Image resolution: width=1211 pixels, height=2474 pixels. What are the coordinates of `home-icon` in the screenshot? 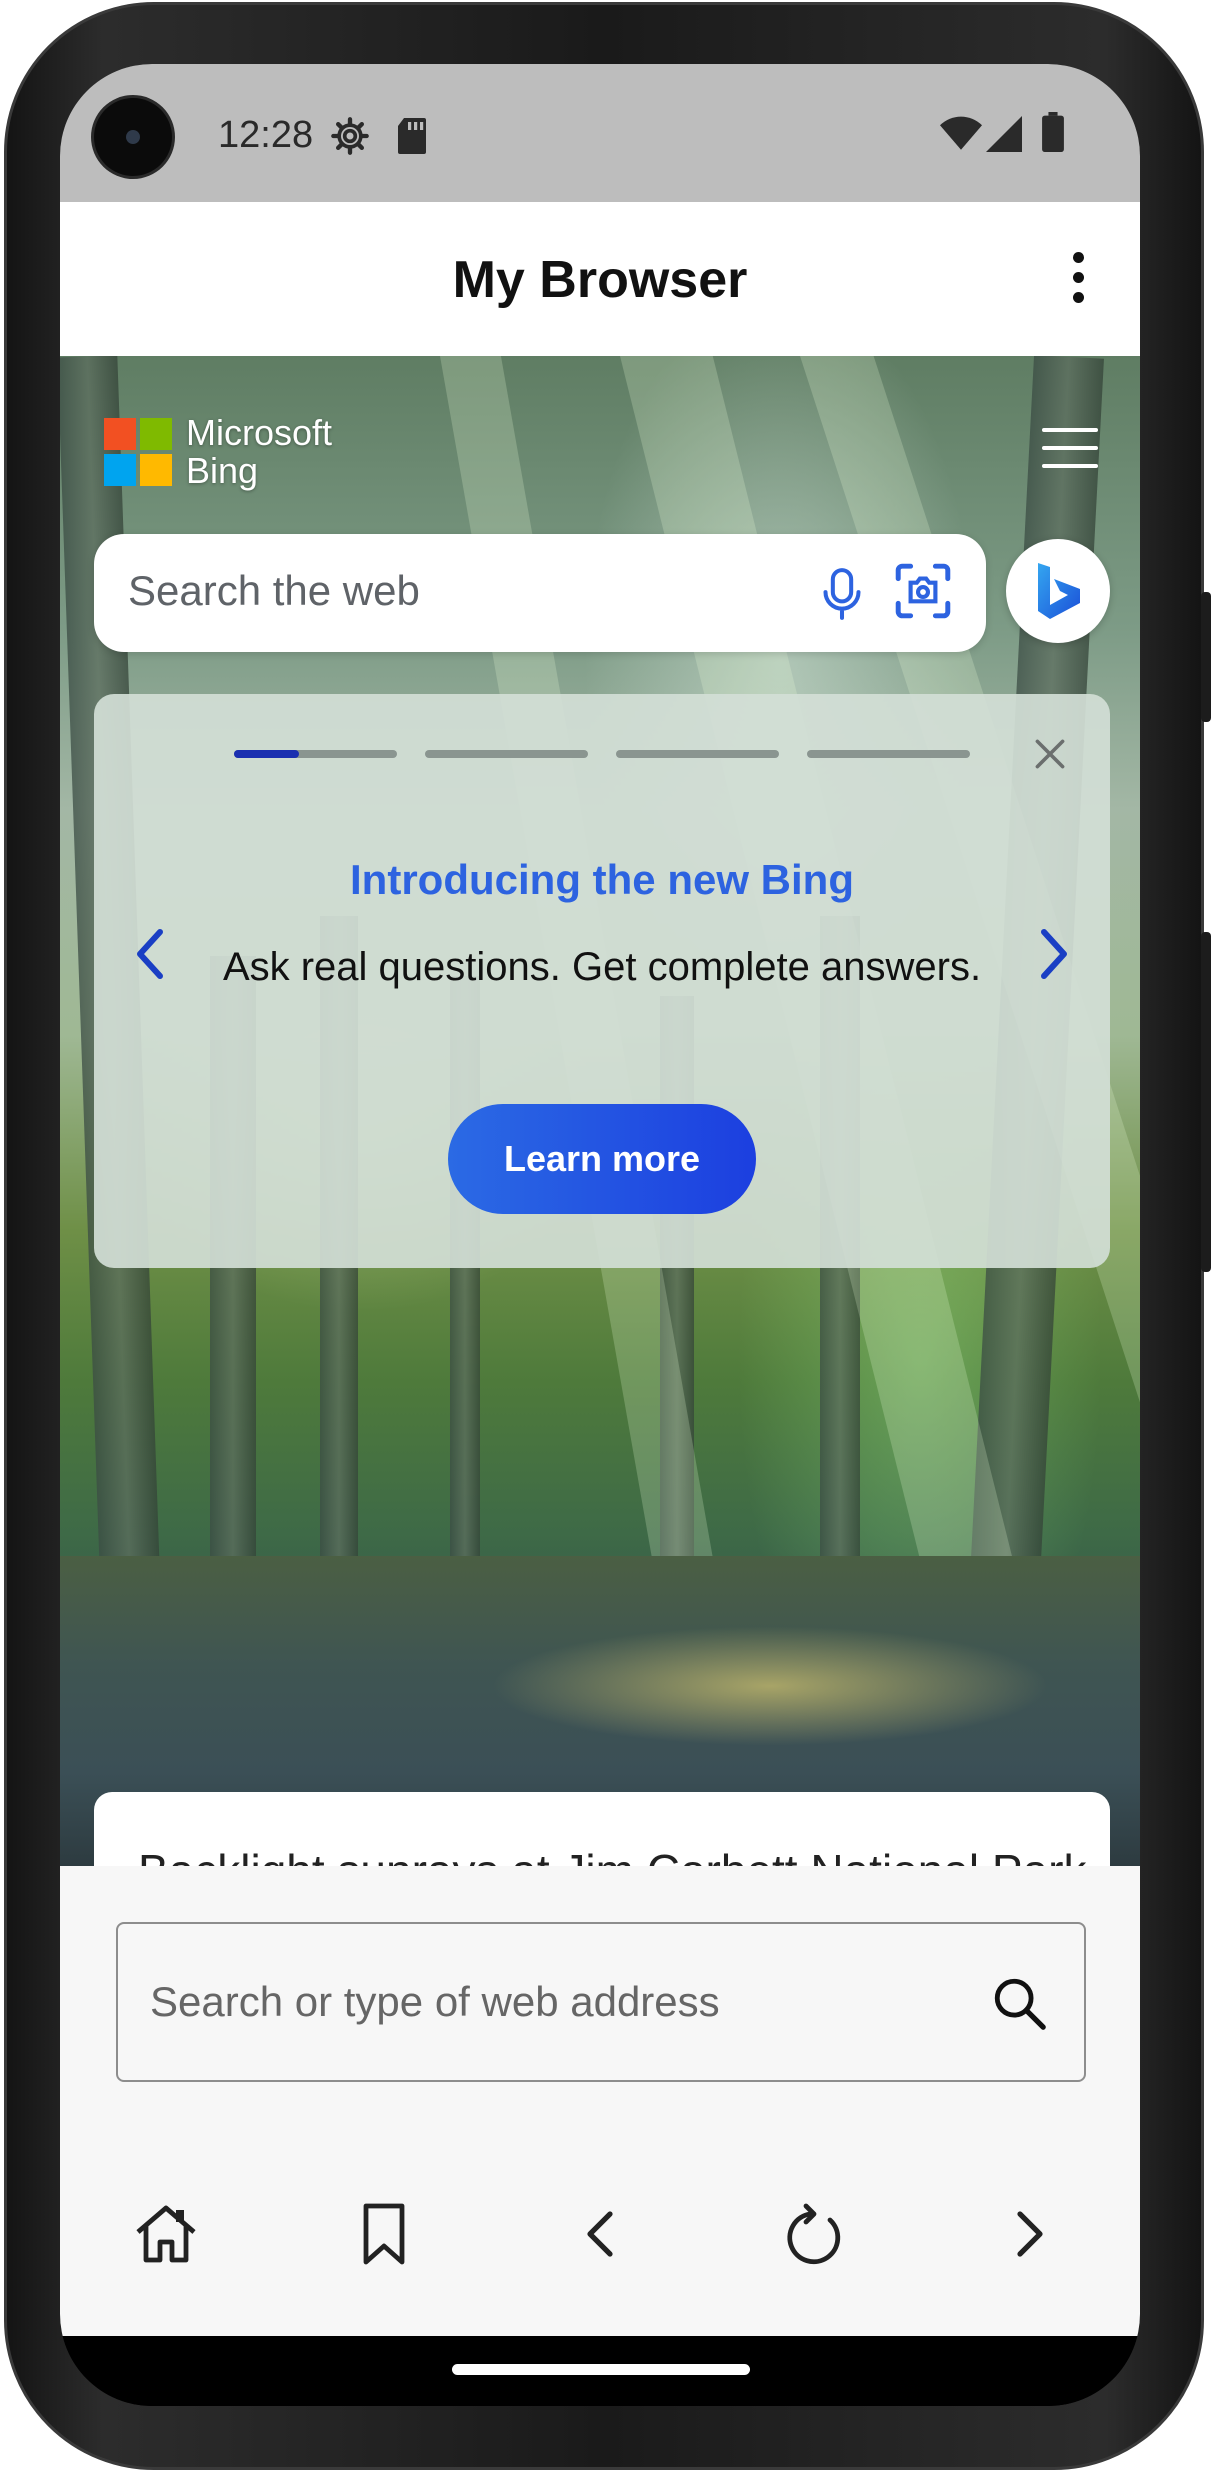 It's located at (166, 2236).